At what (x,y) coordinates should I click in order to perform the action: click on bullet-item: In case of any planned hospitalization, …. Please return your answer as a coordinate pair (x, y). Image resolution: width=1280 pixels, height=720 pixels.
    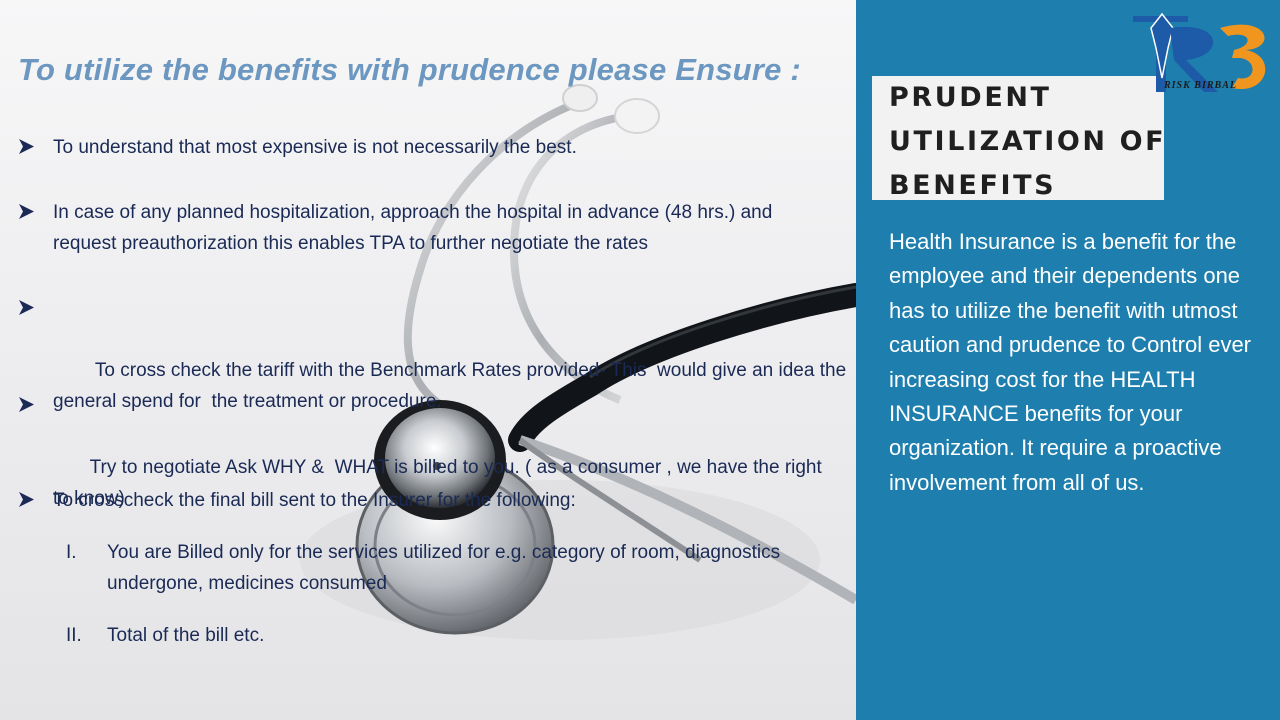
    Looking at the image, I should click on (428, 228).